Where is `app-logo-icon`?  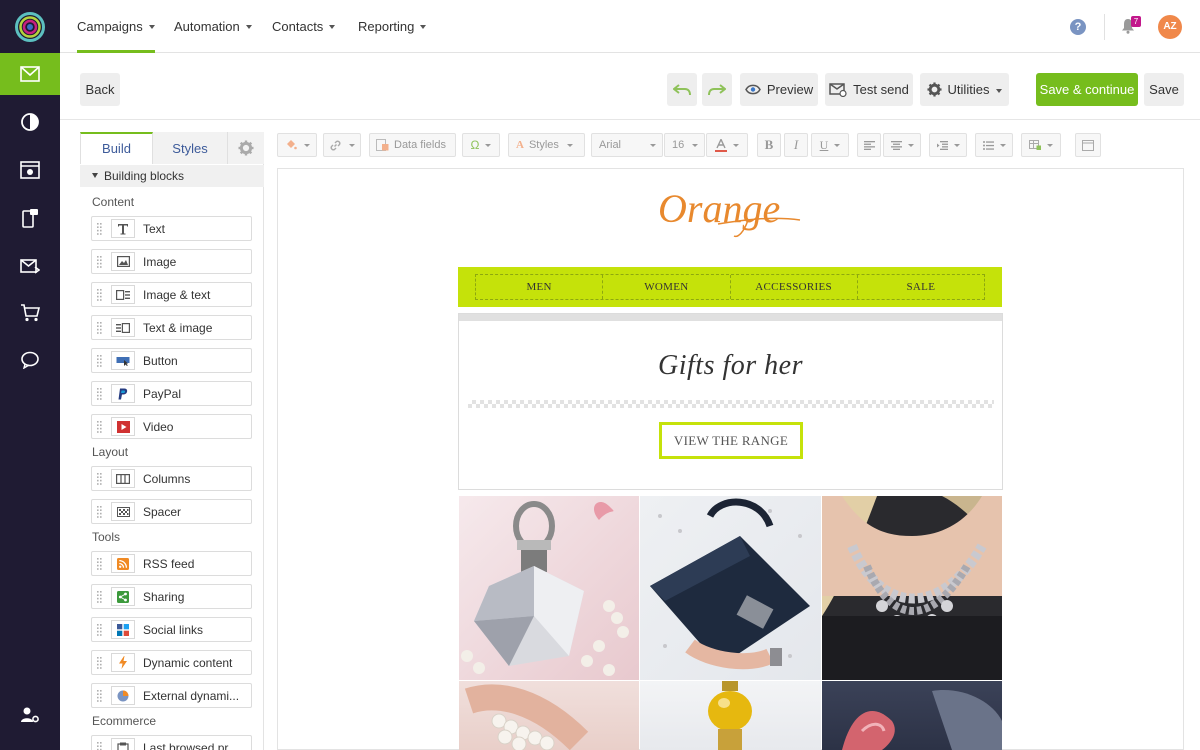 app-logo-icon is located at coordinates (30, 27).